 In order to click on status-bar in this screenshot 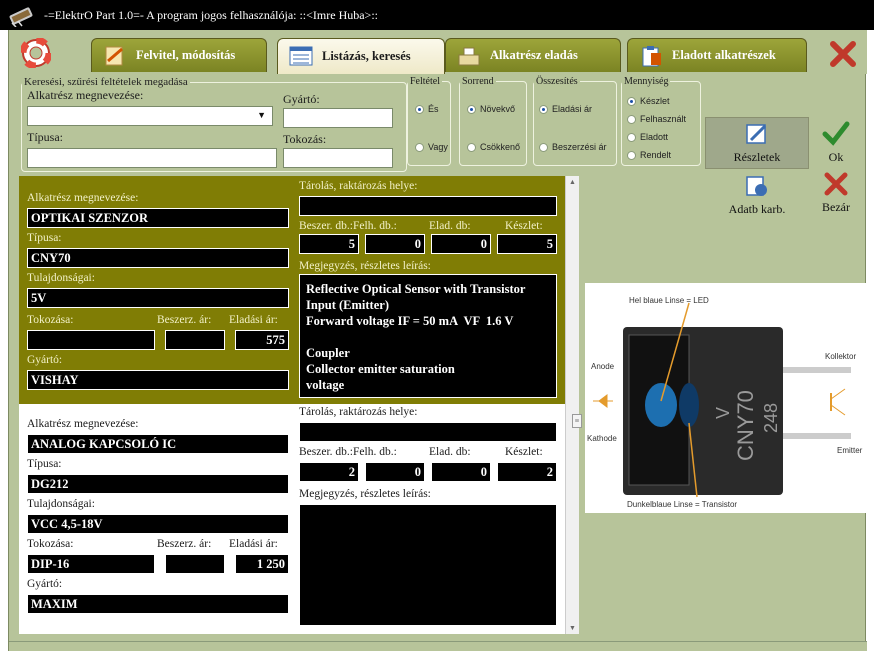, I will do `click(438, 646)`.